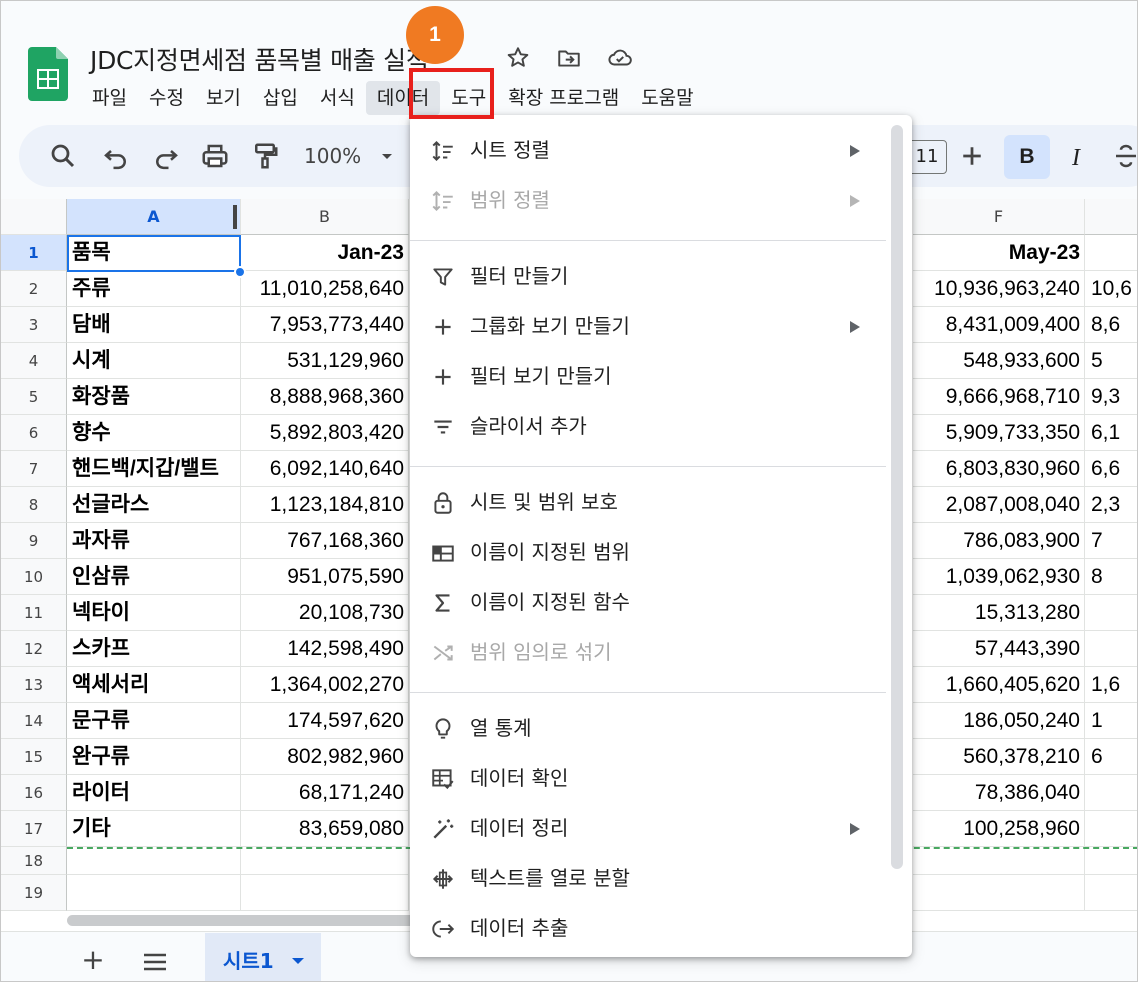  What do you see at coordinates (34, 649) in the screenshot?
I see `row-header: 12` at bounding box center [34, 649].